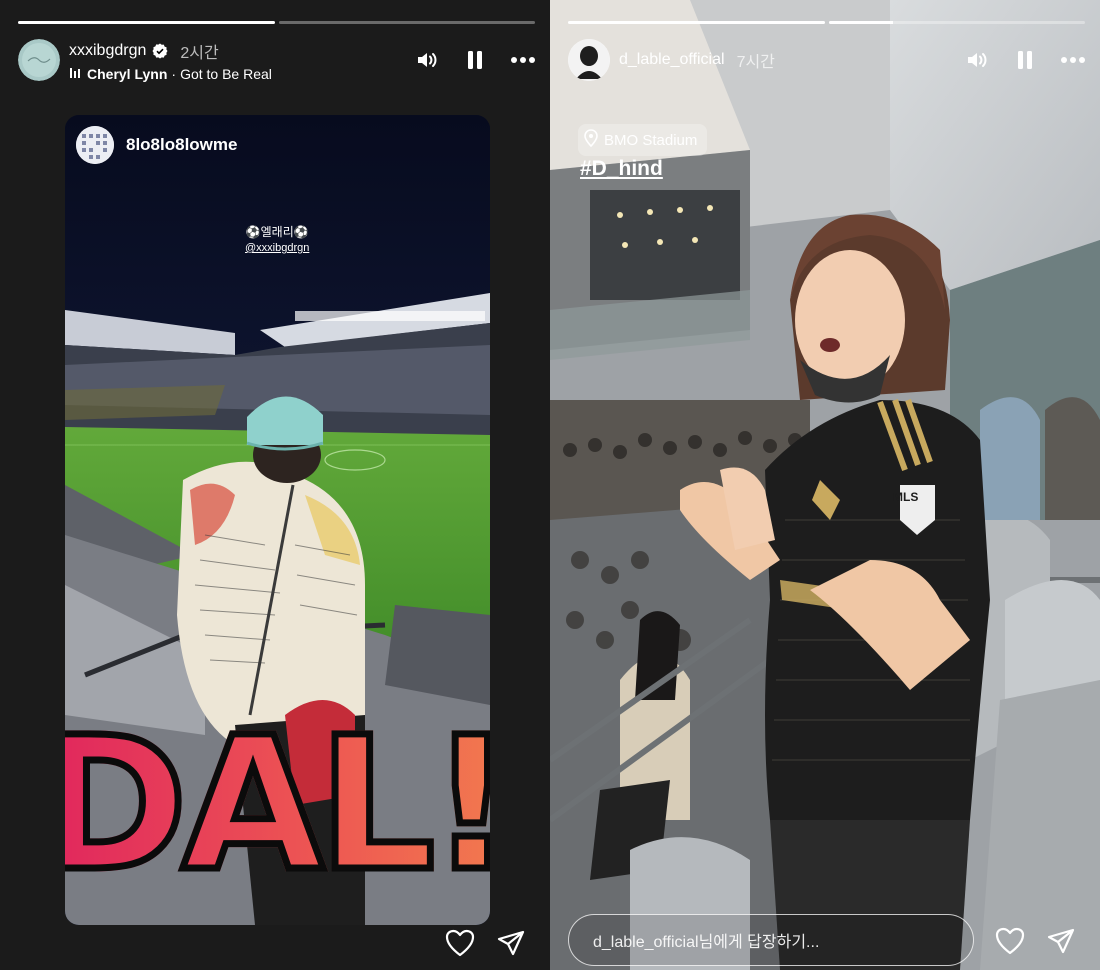 The image size is (1100, 970). Describe the element at coordinates (160, 51) in the screenshot. I see `verified-badge-icon` at that location.